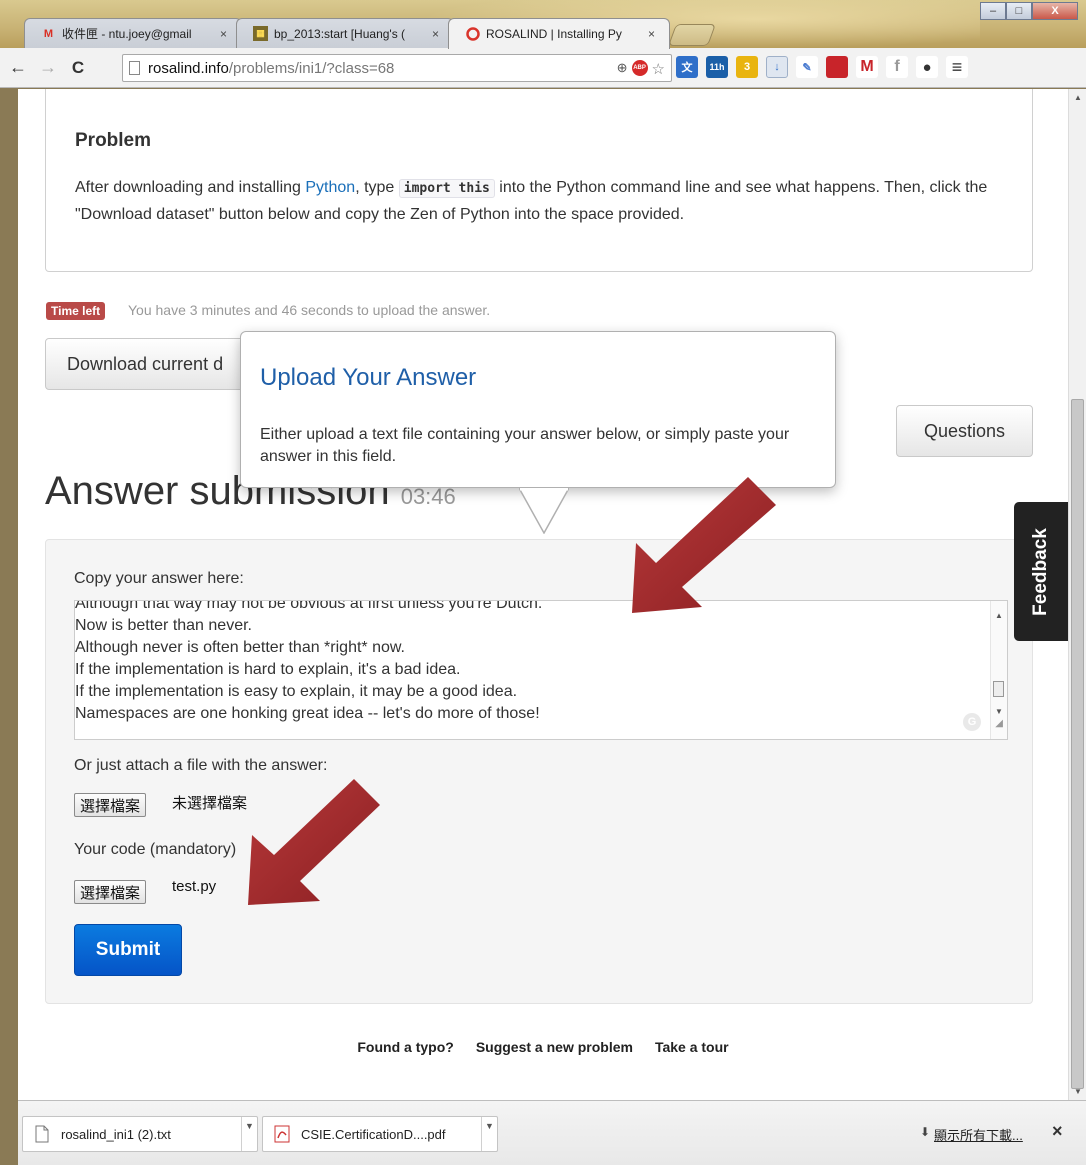 This screenshot has height=1165, width=1086. I want to click on attach-file-status: 未選擇檔案, so click(210, 803).